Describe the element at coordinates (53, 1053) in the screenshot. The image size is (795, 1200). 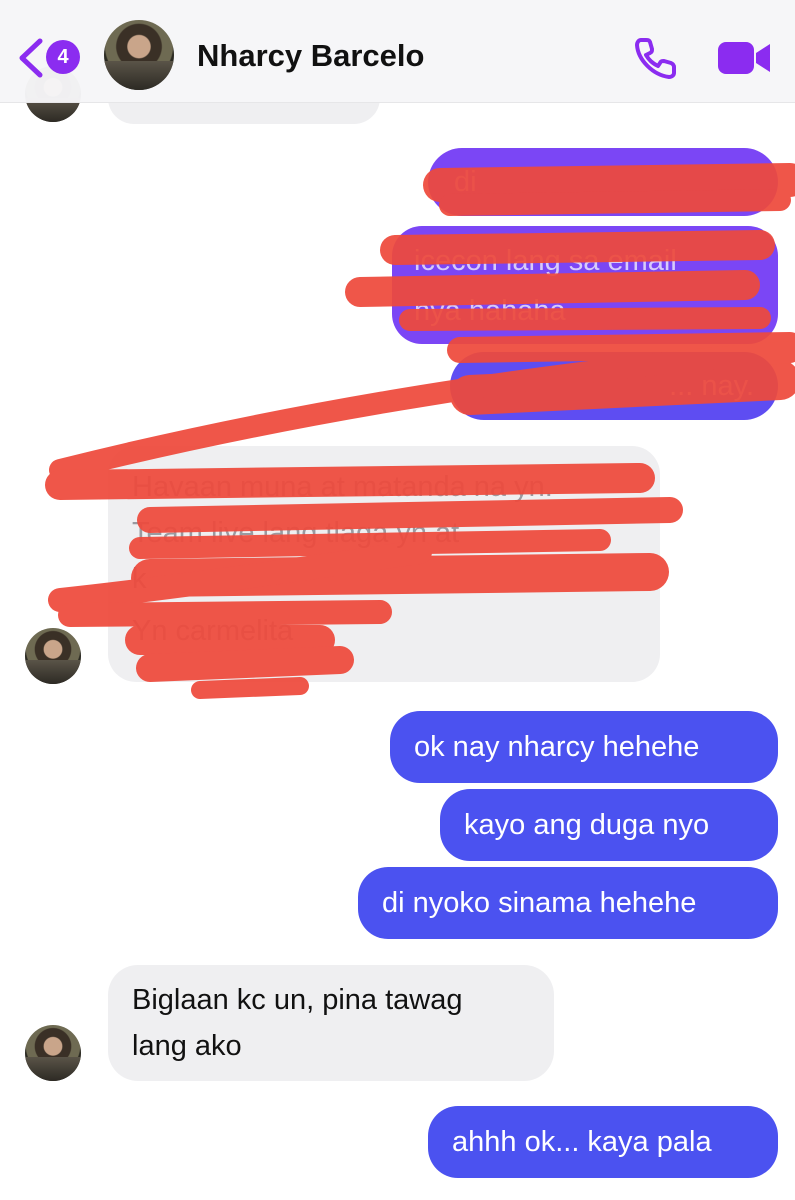
I see `contact-avatar-small` at that location.